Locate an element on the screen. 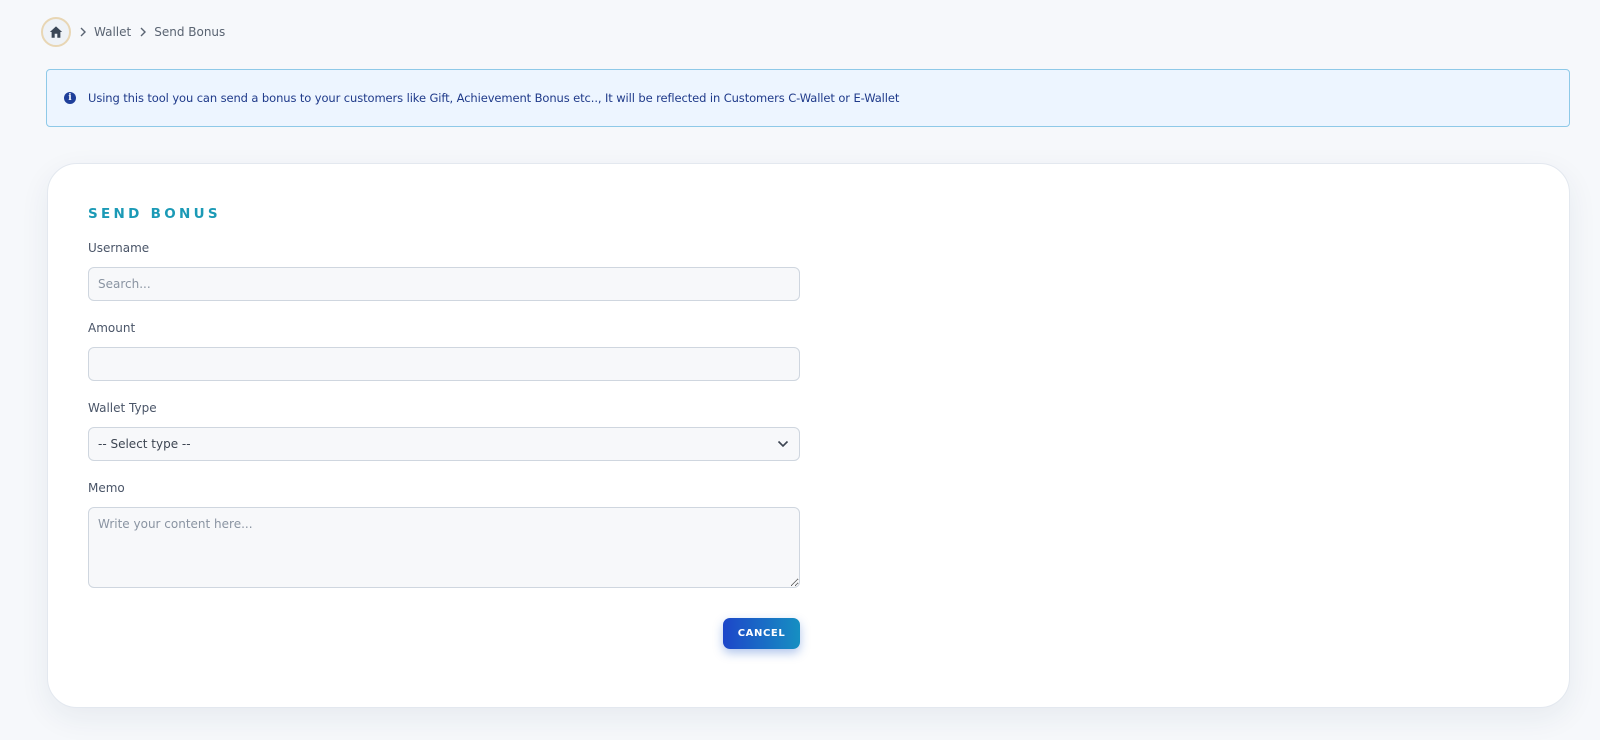  breadcrumb: Wallet Send Bonus is located at coordinates (133, 32).